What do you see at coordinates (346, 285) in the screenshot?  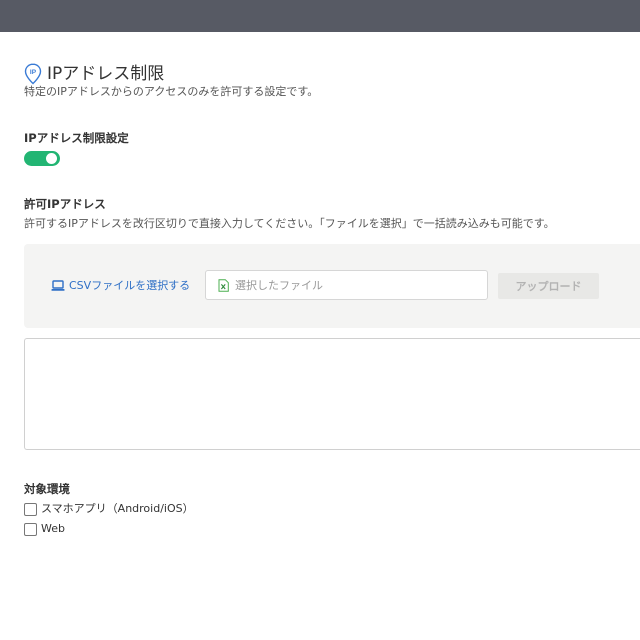 I see `selected-file-field: 選択したファイル` at bounding box center [346, 285].